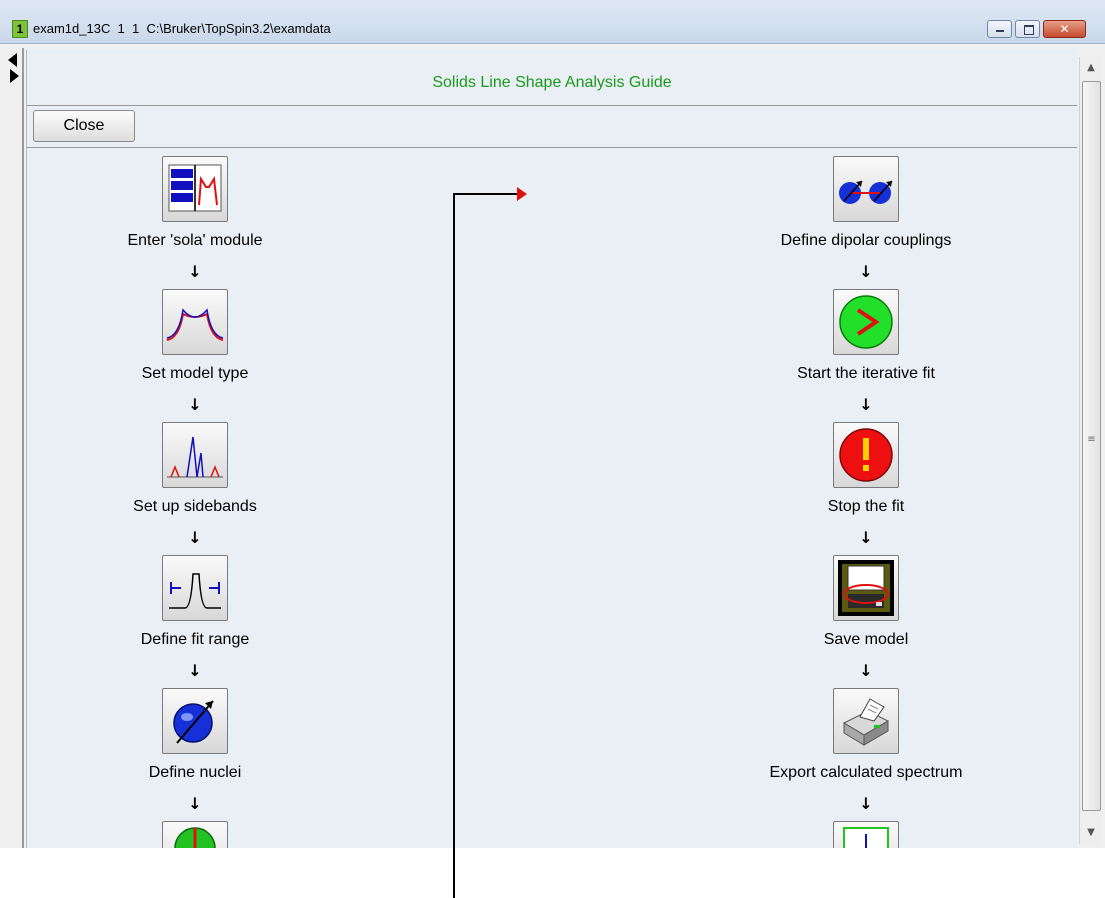  I want to click on flow-arrow-tip-icon, so click(522, 194).